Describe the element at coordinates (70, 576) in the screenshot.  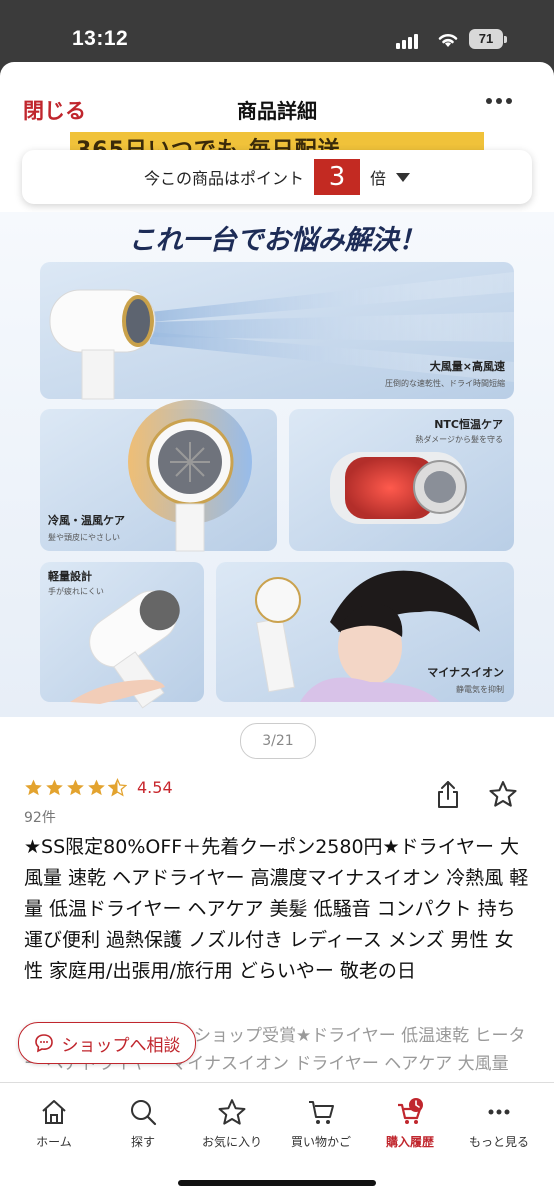
I see `feature-title: 軽量設計` at that location.